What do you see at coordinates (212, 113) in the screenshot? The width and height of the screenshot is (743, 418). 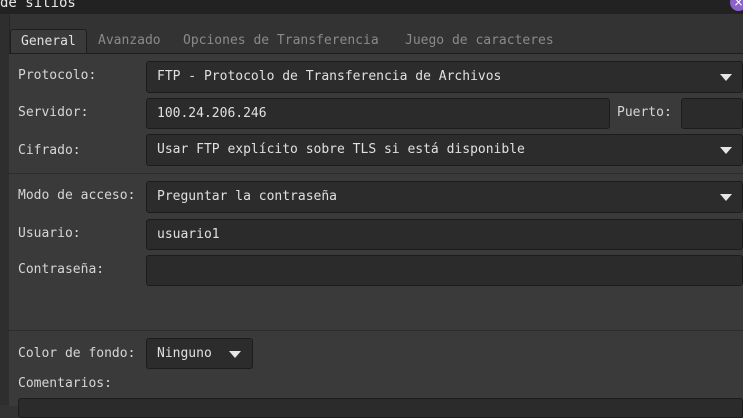 I see `server-value: 100.24.206.246` at bounding box center [212, 113].